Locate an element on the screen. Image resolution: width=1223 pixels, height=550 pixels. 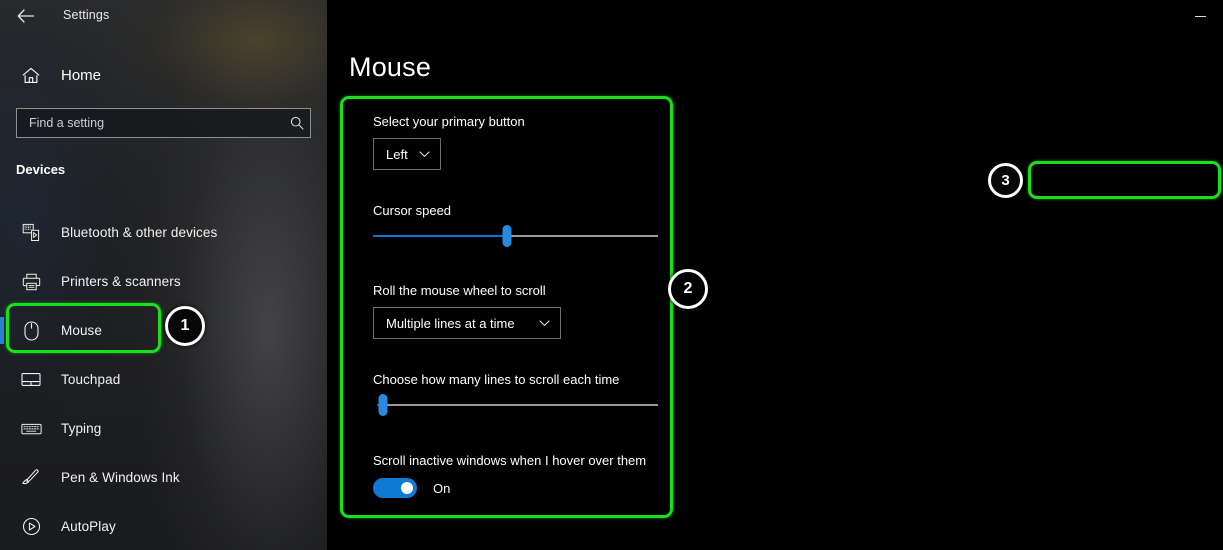
wheel-scroll-select: Multiple lines at a time is located at coordinates (467, 323).